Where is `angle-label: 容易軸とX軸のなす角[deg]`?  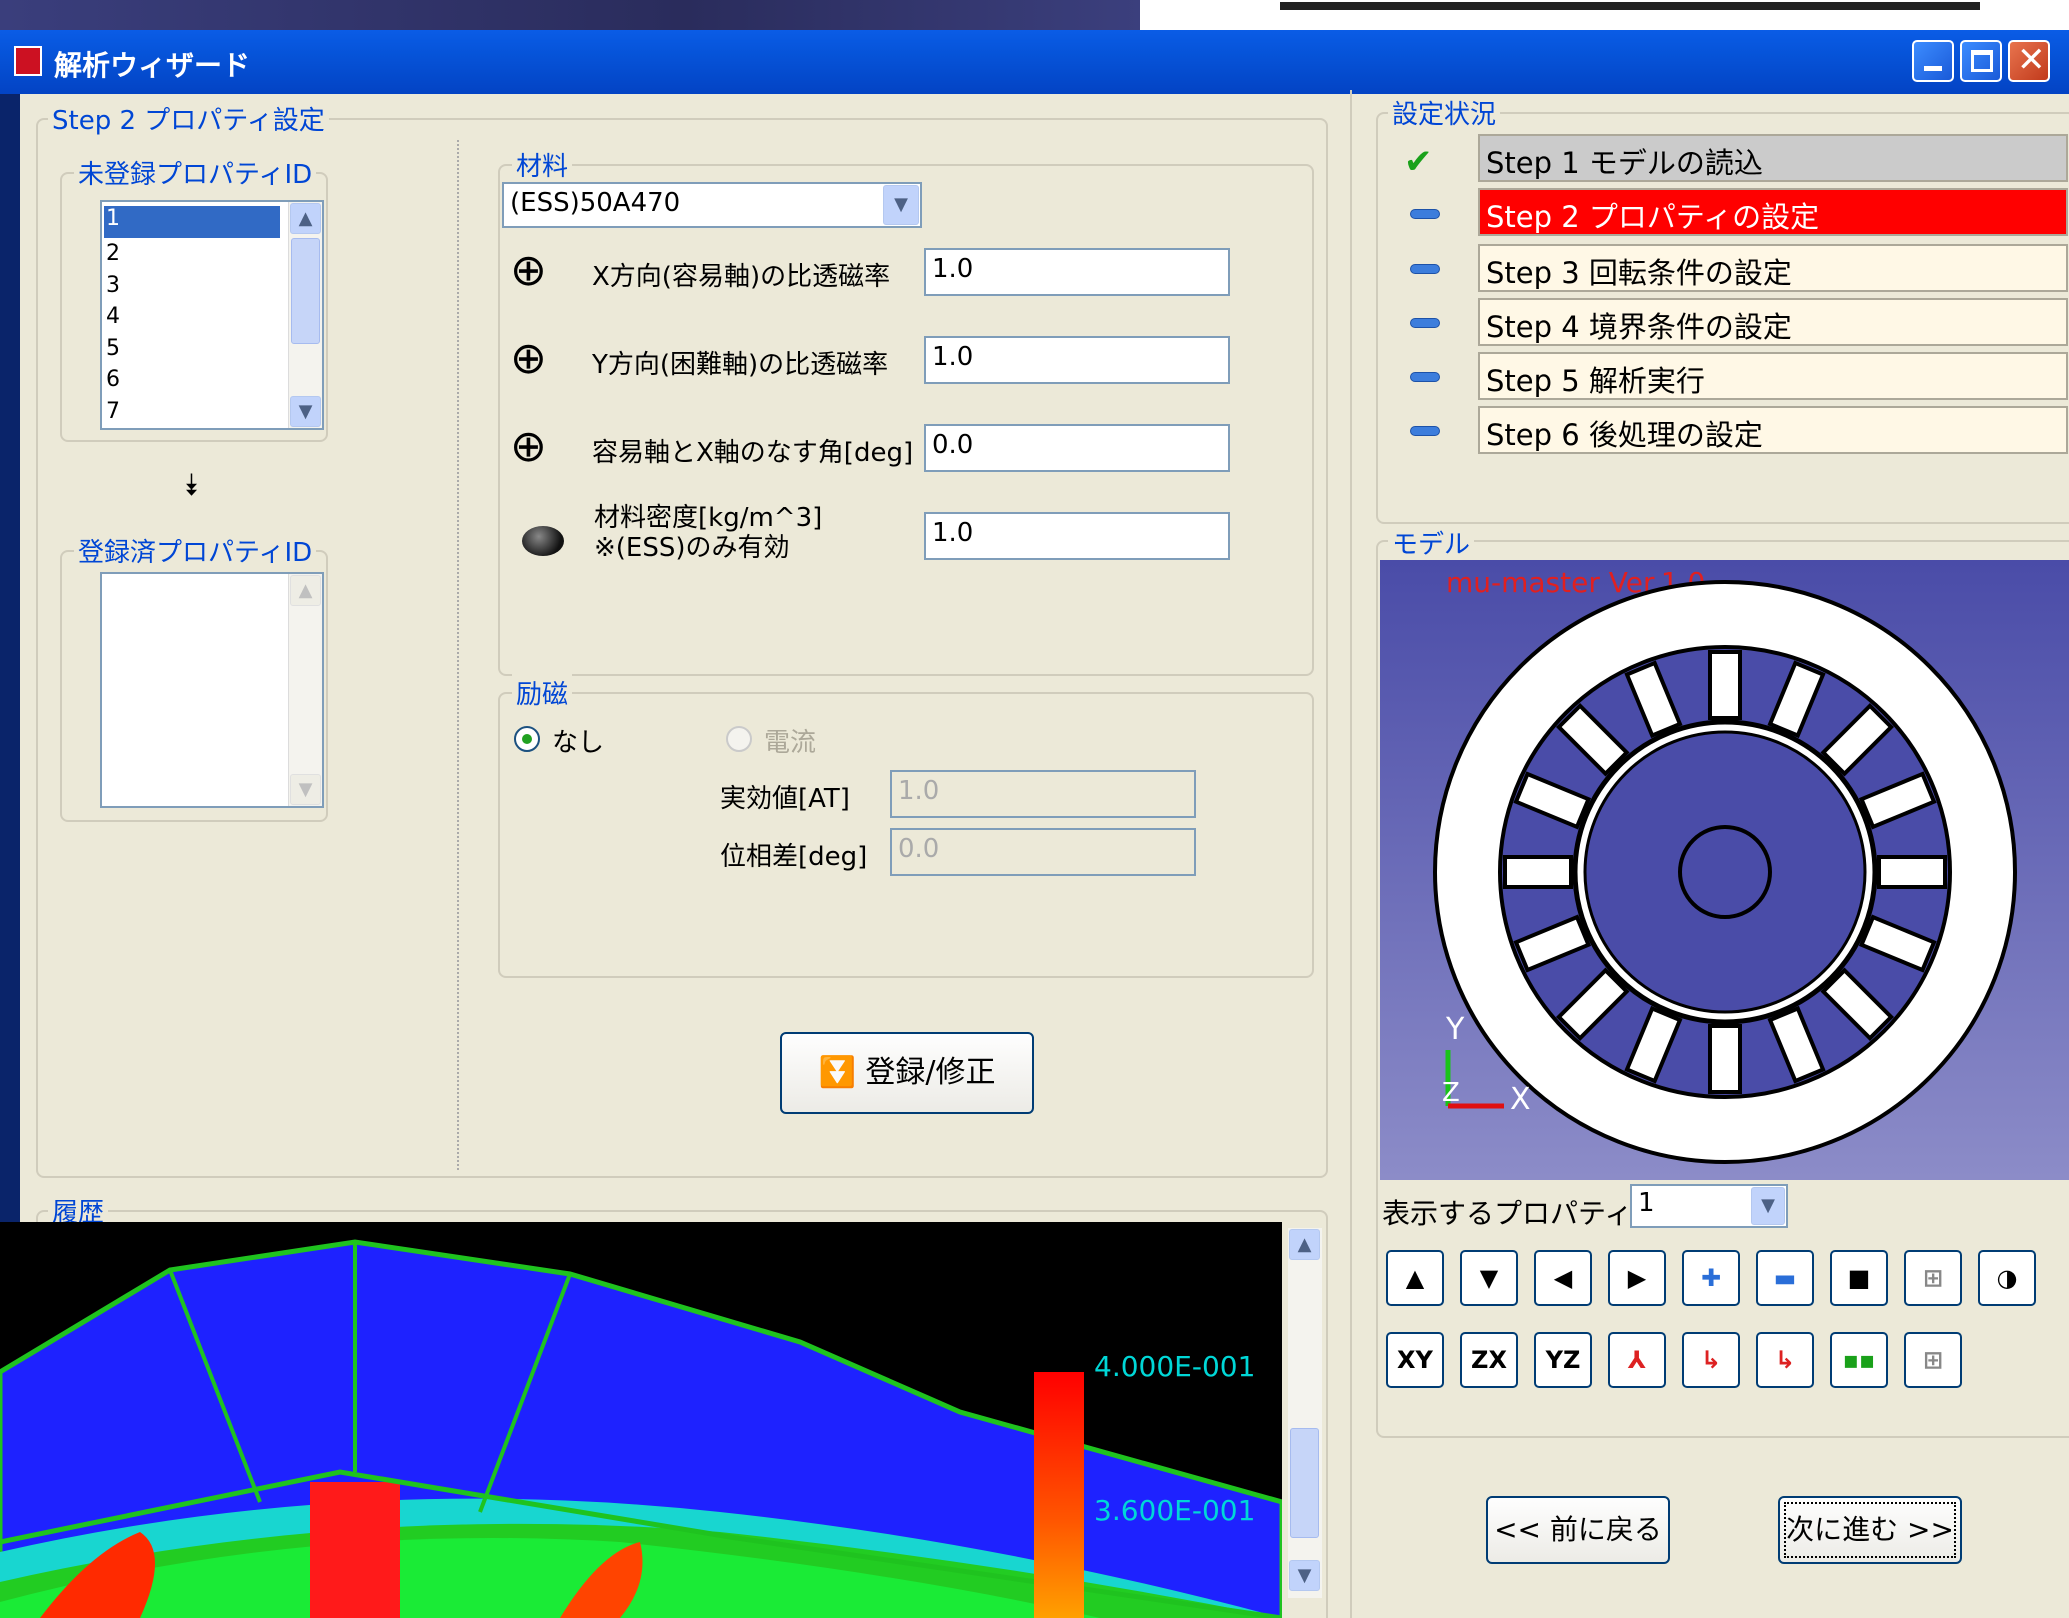 angle-label: 容易軸とX軸のなす角[deg] is located at coordinates (753, 453).